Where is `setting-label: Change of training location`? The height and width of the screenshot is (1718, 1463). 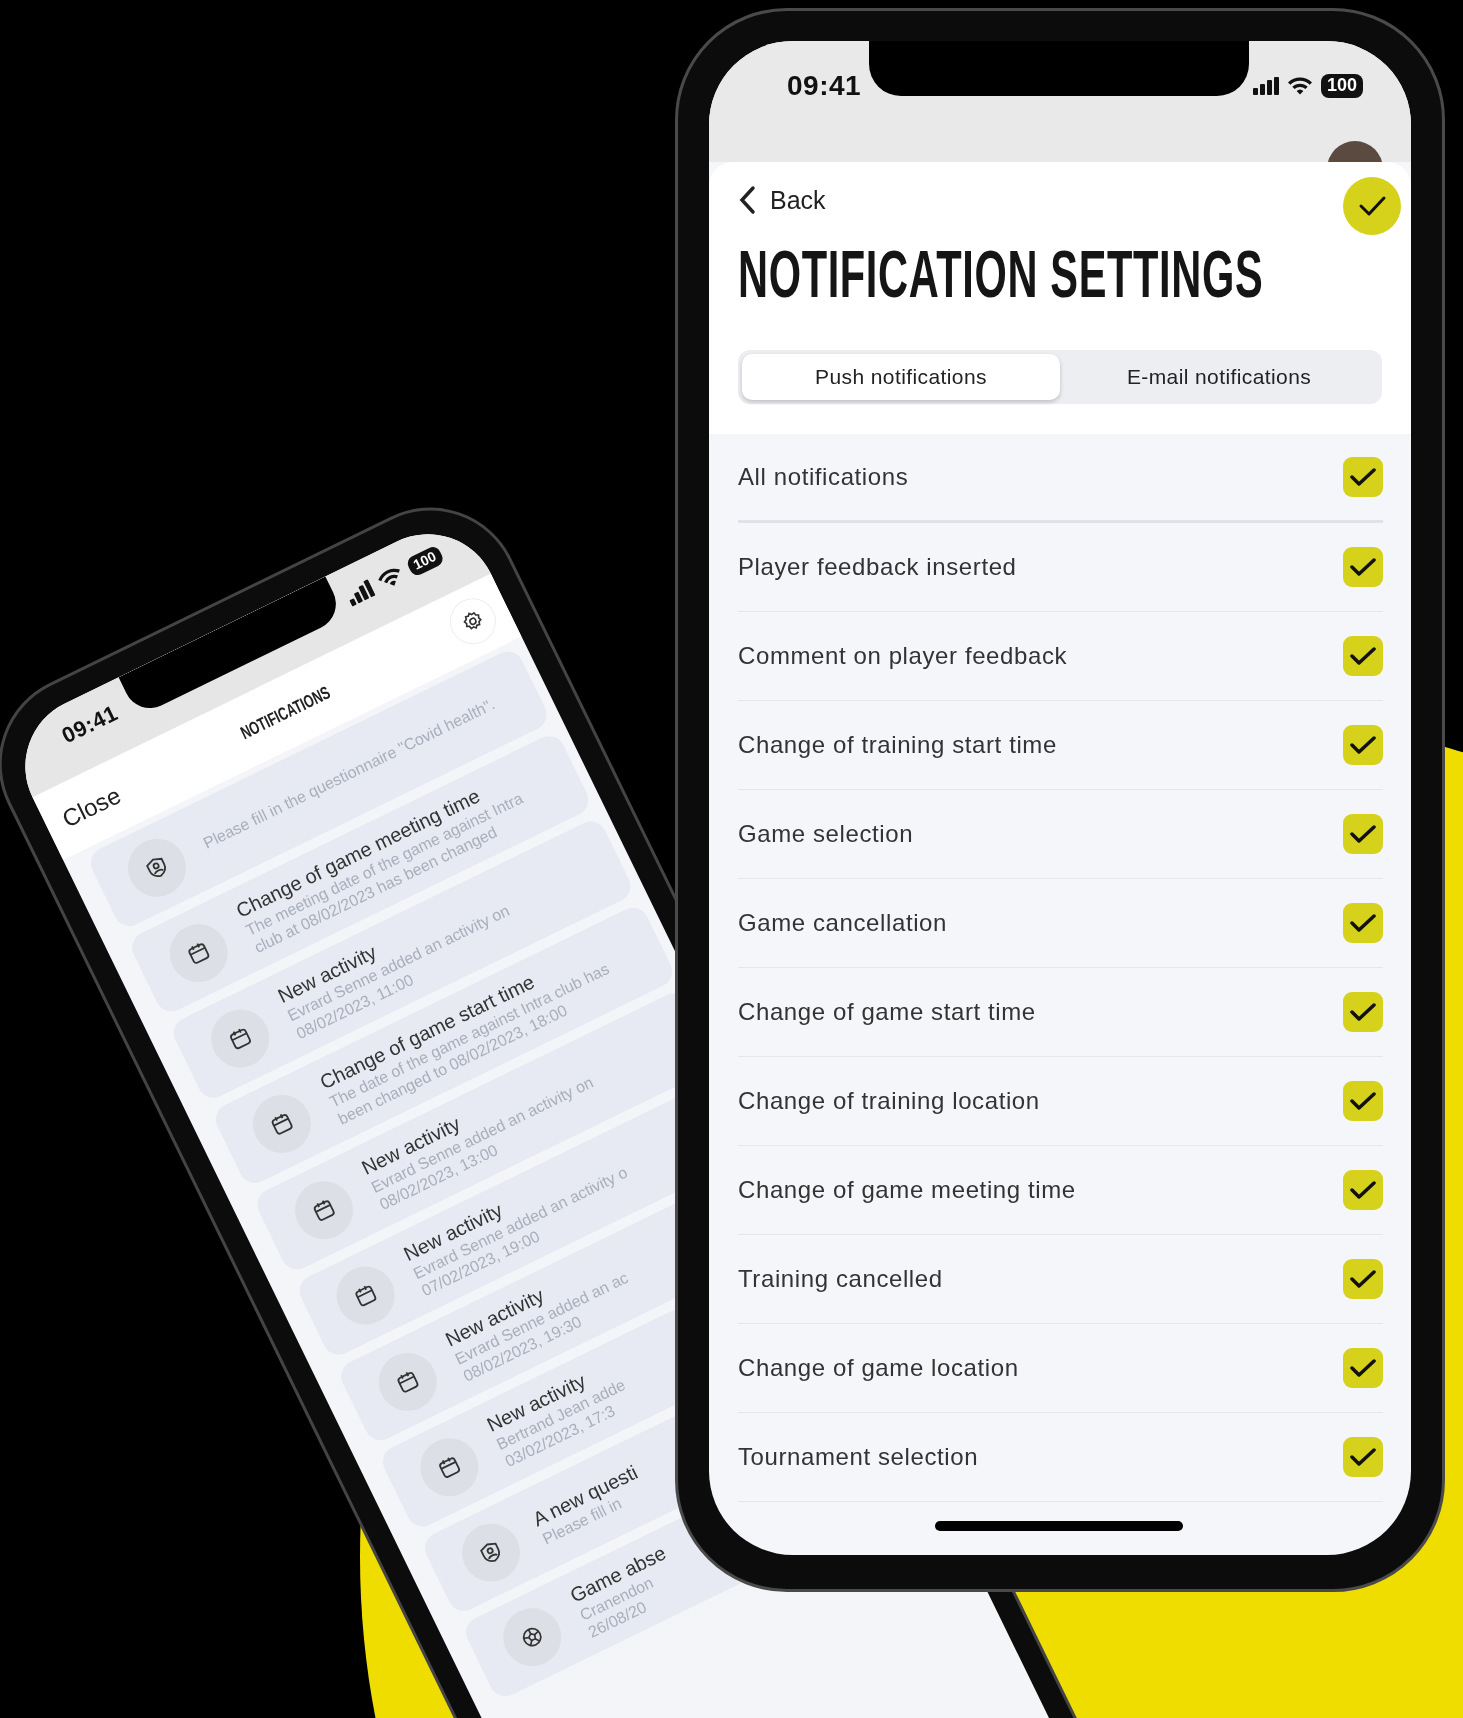 setting-label: Change of training location is located at coordinates (889, 1101).